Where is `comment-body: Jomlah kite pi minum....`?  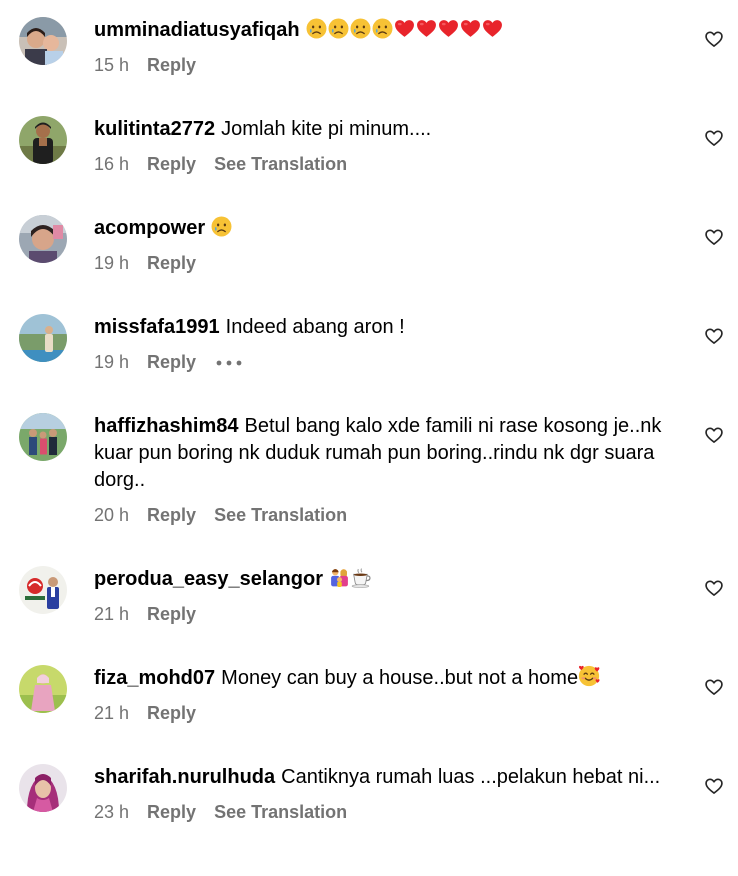
comment-body: Jomlah kite pi minum.... is located at coordinates (326, 129).